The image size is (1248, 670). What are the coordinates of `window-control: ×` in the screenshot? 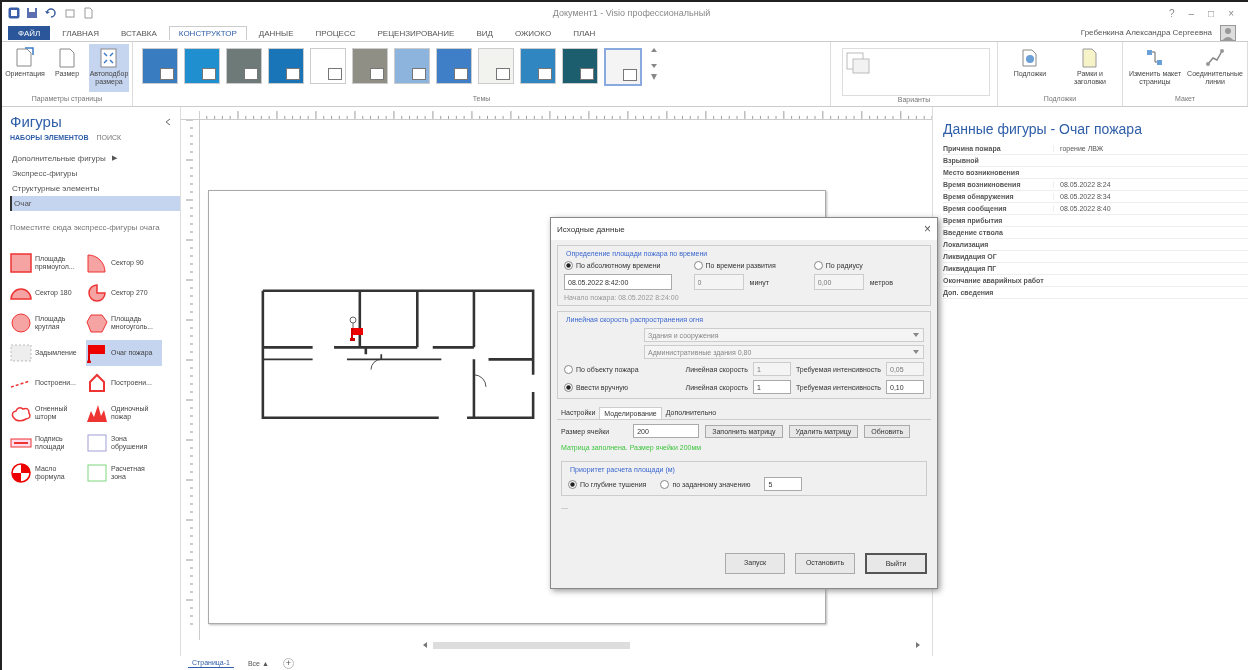 It's located at (1231, 13).